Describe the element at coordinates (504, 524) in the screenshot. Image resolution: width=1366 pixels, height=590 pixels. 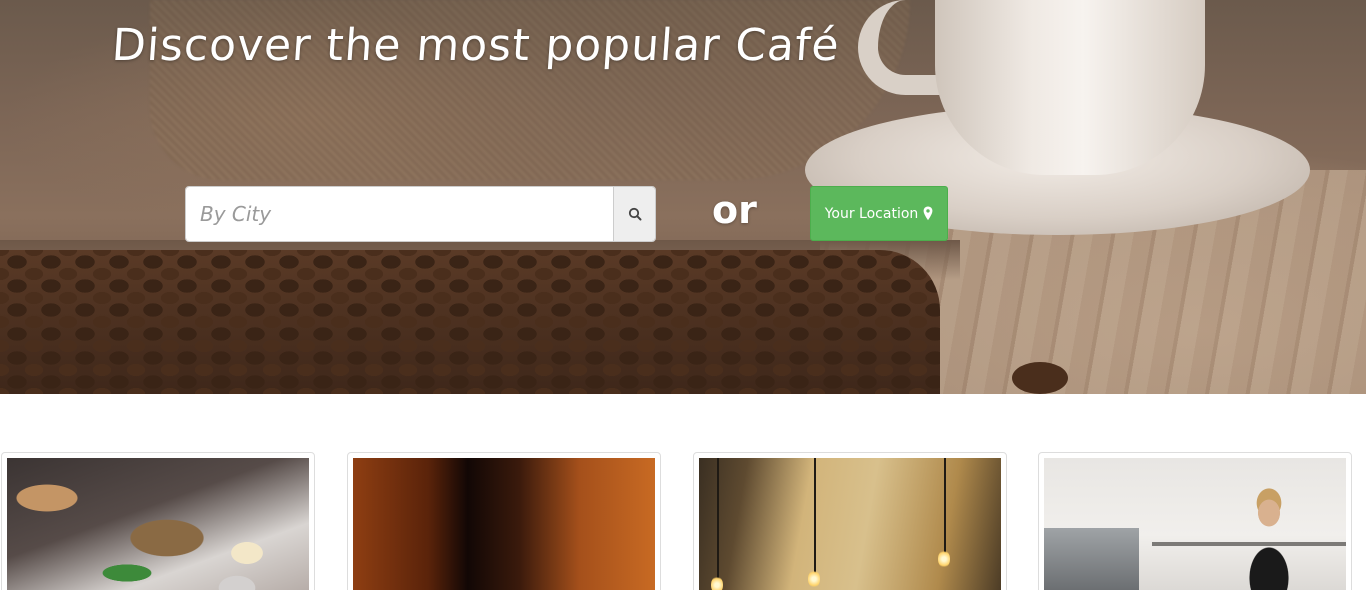
I see `dark-cafe-photo` at that location.